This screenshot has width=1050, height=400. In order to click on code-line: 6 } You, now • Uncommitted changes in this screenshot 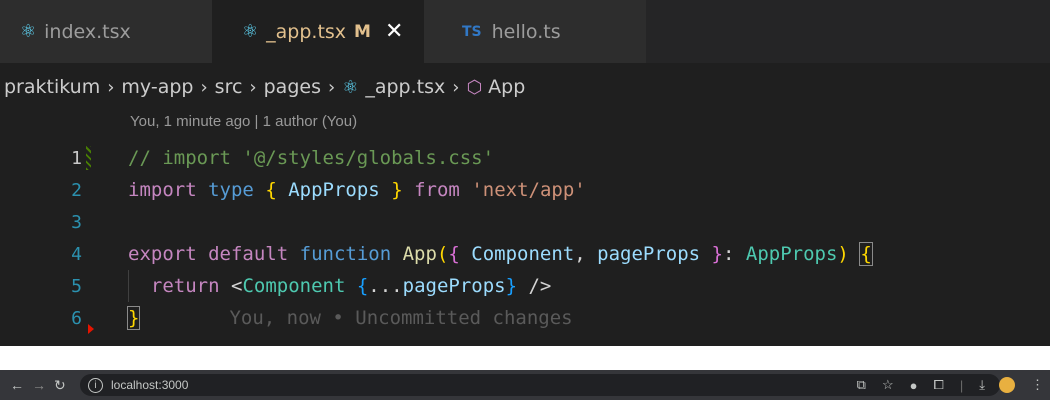, I will do `click(525, 318)`.